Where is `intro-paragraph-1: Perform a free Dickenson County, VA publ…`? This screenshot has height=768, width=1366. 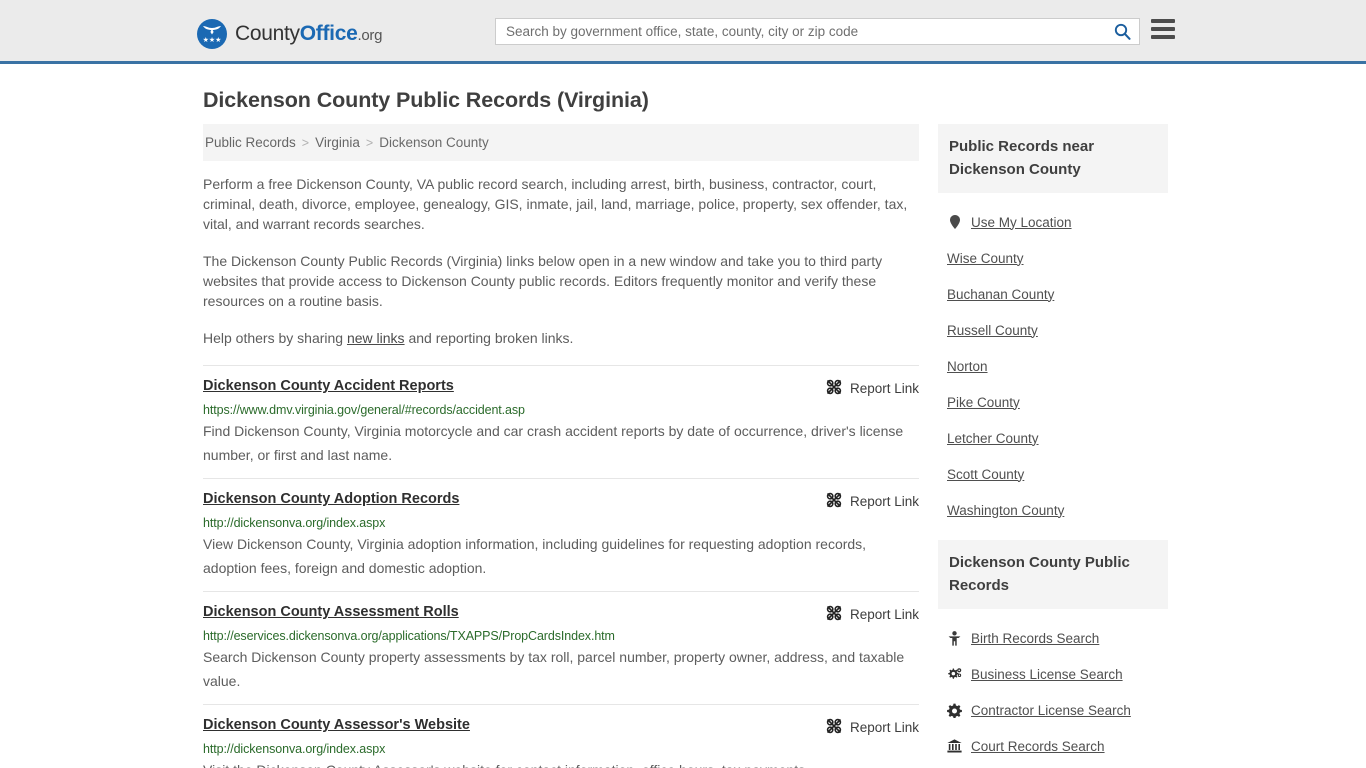 intro-paragraph-1: Perform a free Dickenson County, VA publ… is located at coordinates (555, 204).